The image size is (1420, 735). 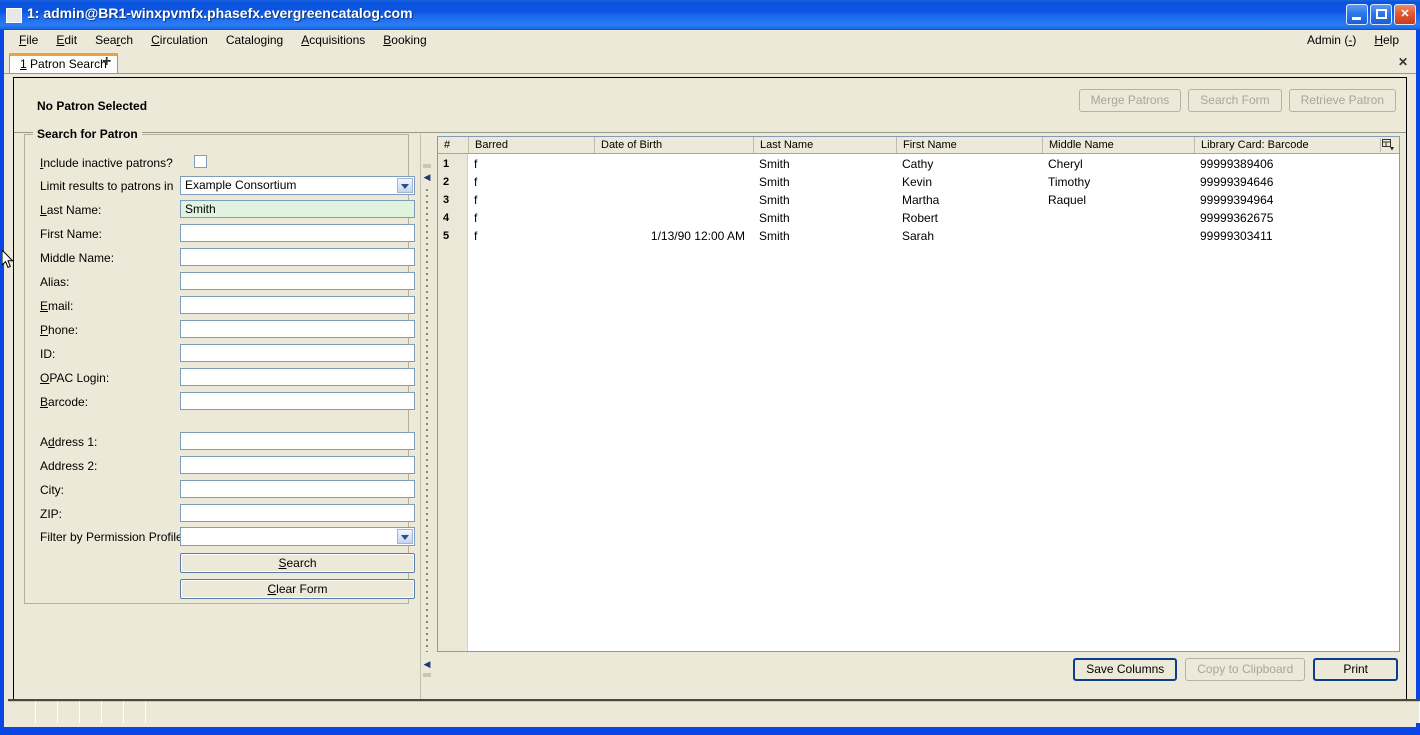 What do you see at coordinates (297, 377) in the screenshot?
I see `opac-login-input` at bounding box center [297, 377].